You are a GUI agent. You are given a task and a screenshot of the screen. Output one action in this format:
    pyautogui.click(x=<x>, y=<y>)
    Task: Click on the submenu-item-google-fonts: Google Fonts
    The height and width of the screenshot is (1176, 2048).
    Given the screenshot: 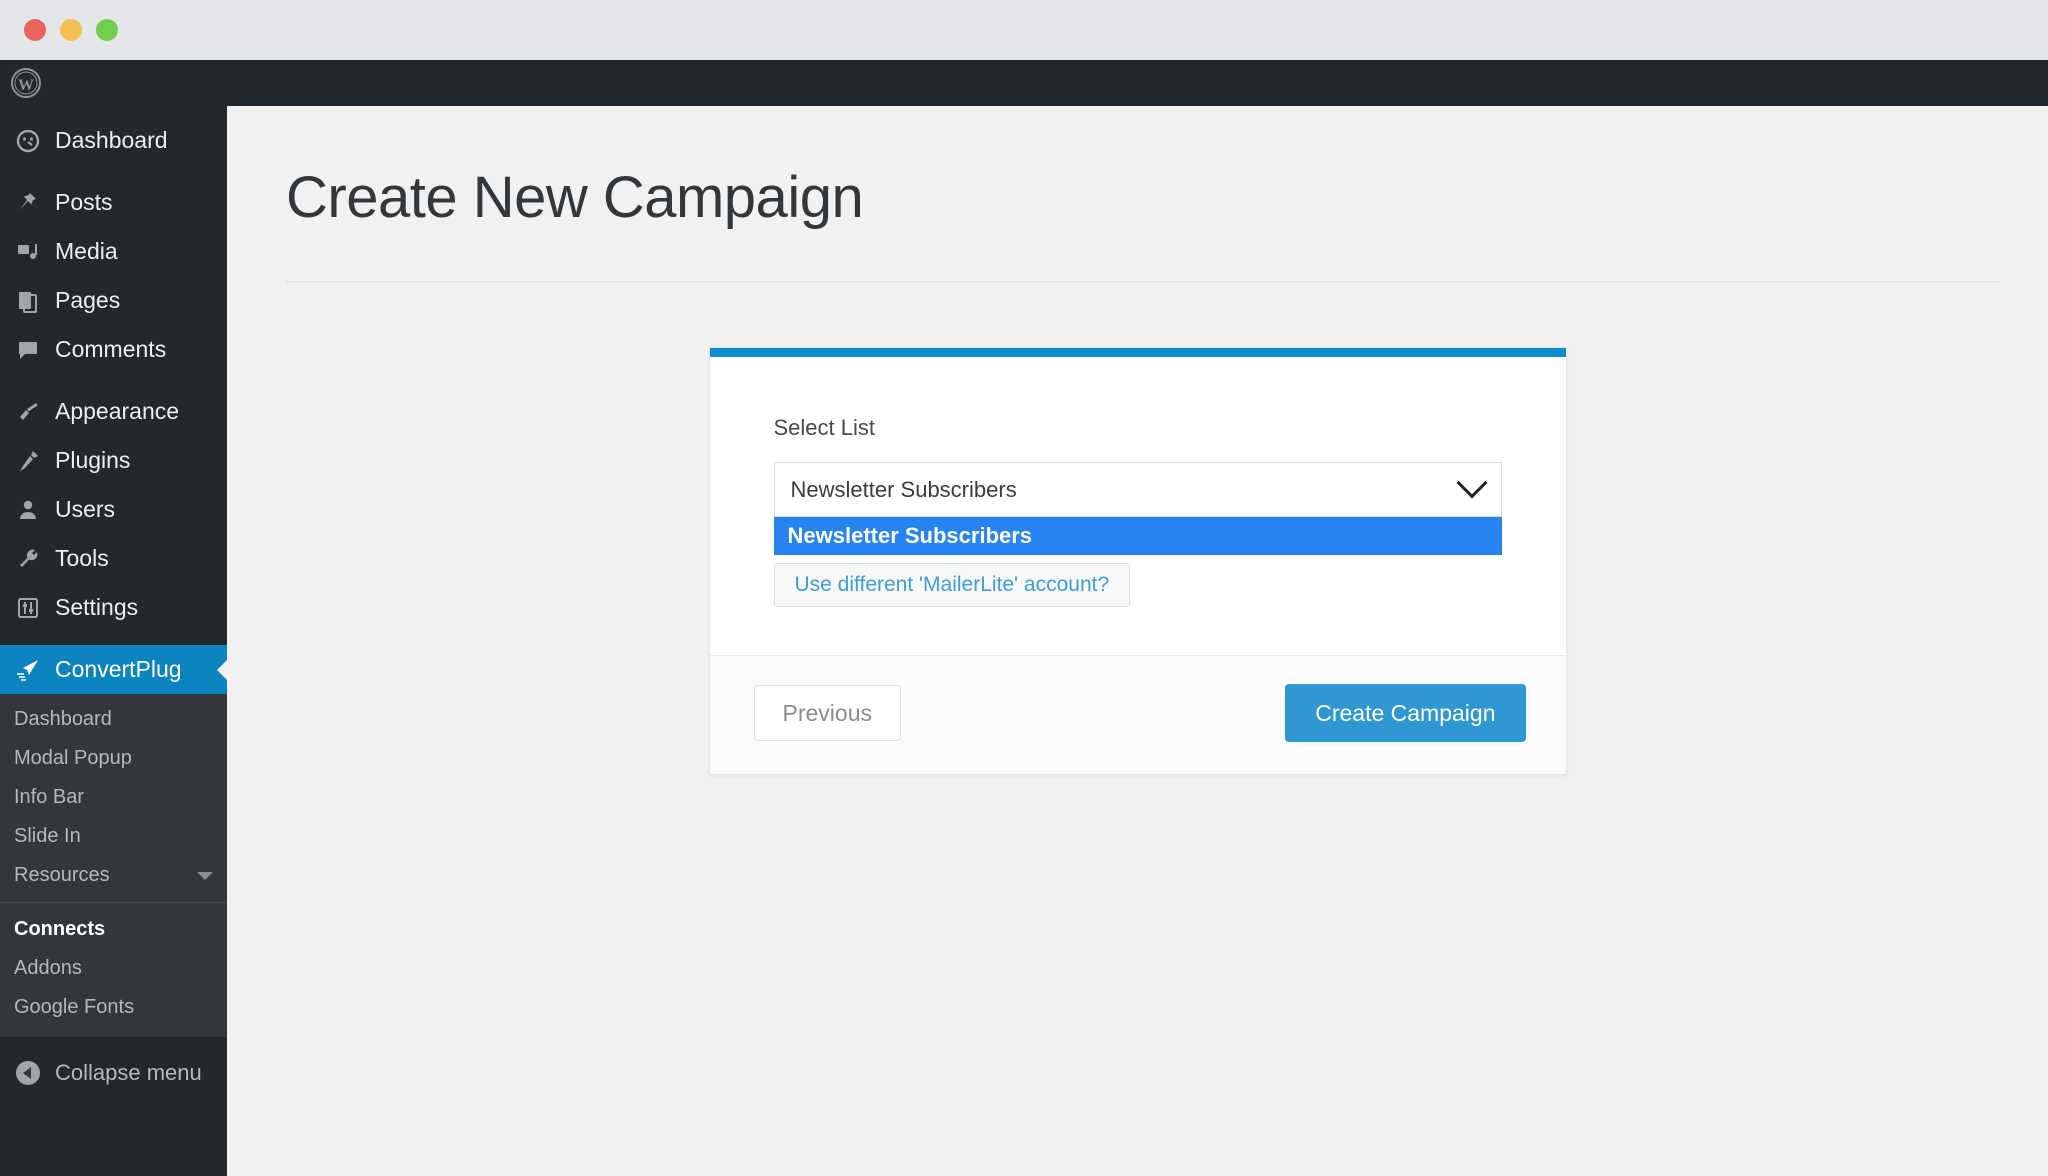 What is the action you would take?
    pyautogui.click(x=113, y=1007)
    